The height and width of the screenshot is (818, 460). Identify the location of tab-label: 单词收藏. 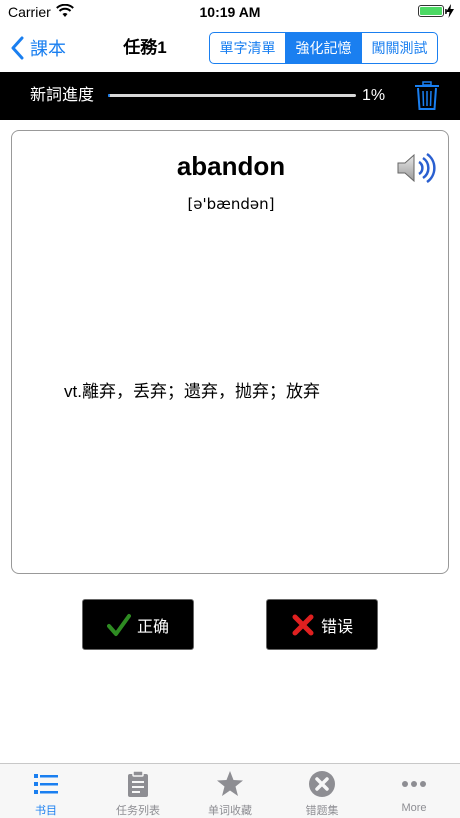
(230, 811).